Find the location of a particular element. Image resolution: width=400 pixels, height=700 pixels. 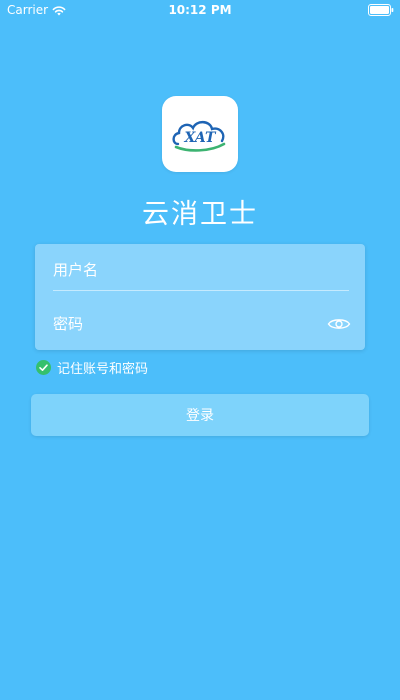

logo-text: XAT is located at coordinates (200, 138).